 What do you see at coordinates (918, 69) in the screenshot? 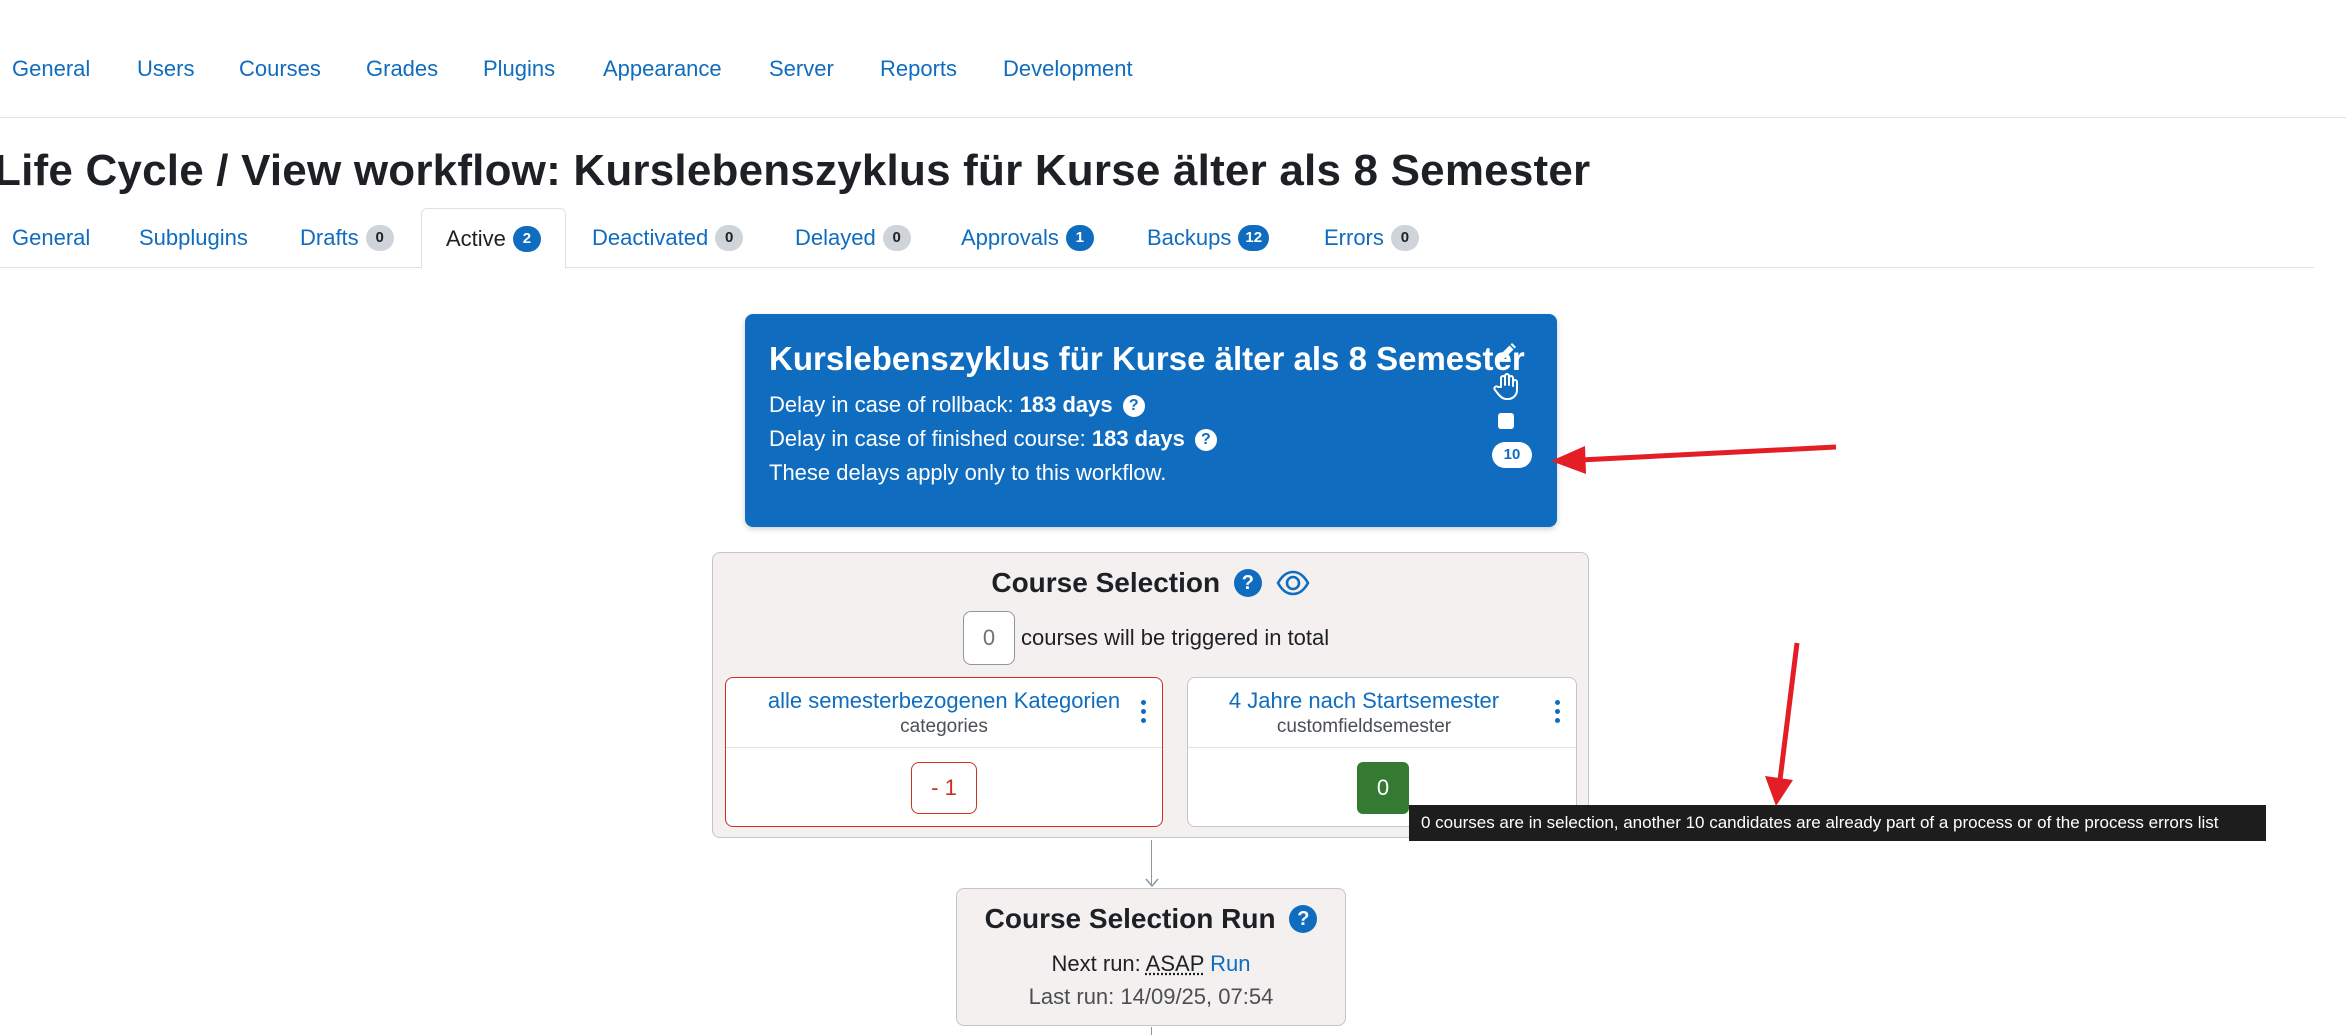
I see `nav-reports: Reports` at bounding box center [918, 69].